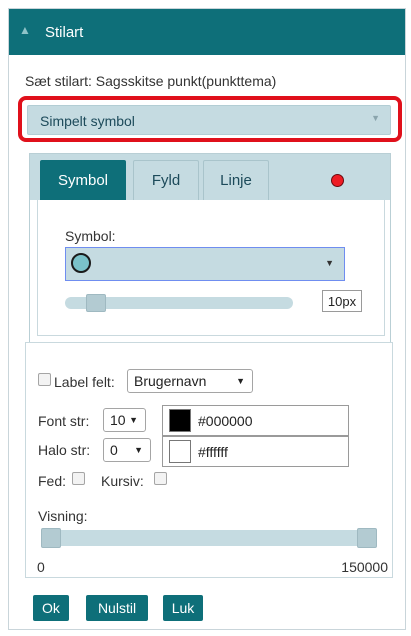 The height and width of the screenshot is (636, 411). What do you see at coordinates (207, 32) in the screenshot?
I see `dialog-header: ▲ Stilart` at bounding box center [207, 32].